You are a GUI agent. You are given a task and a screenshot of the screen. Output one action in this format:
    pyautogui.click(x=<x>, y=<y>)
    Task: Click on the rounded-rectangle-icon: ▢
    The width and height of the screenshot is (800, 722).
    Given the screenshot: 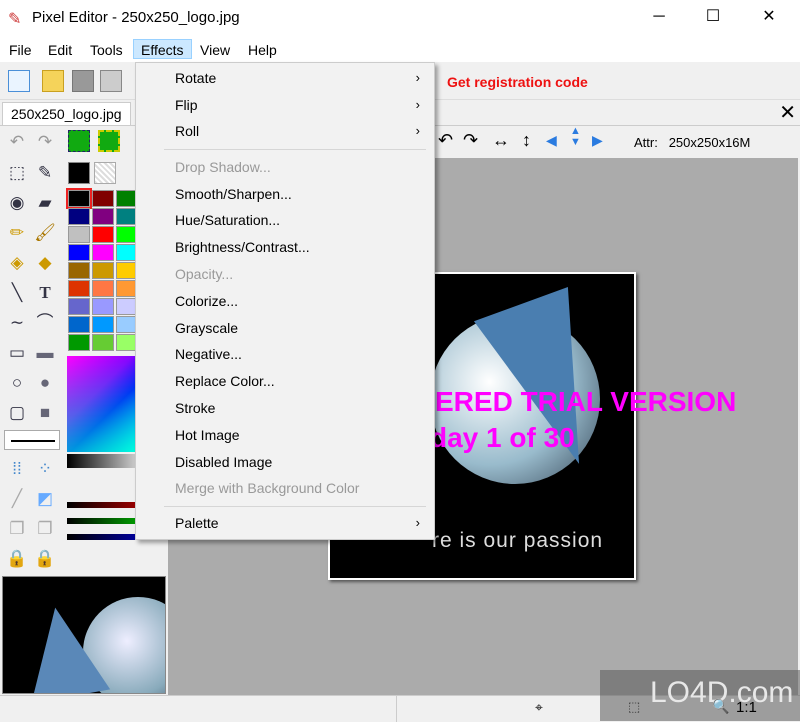 What is the action you would take?
    pyautogui.click(x=17, y=413)
    